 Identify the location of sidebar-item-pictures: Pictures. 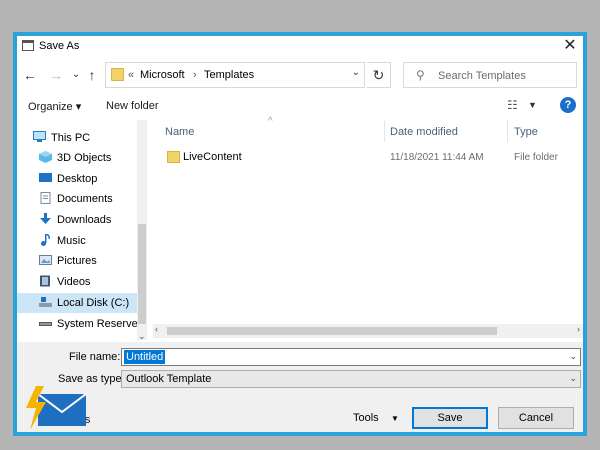
(77, 261).